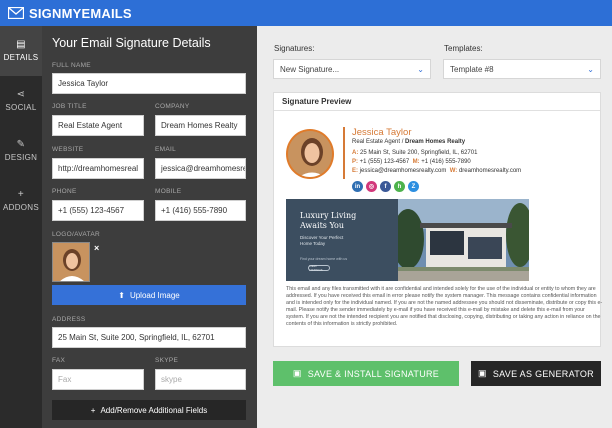 This screenshot has width=612, height=428. I want to click on banner-subtitle: Discover Your Perfect Home Today, so click(321, 241).